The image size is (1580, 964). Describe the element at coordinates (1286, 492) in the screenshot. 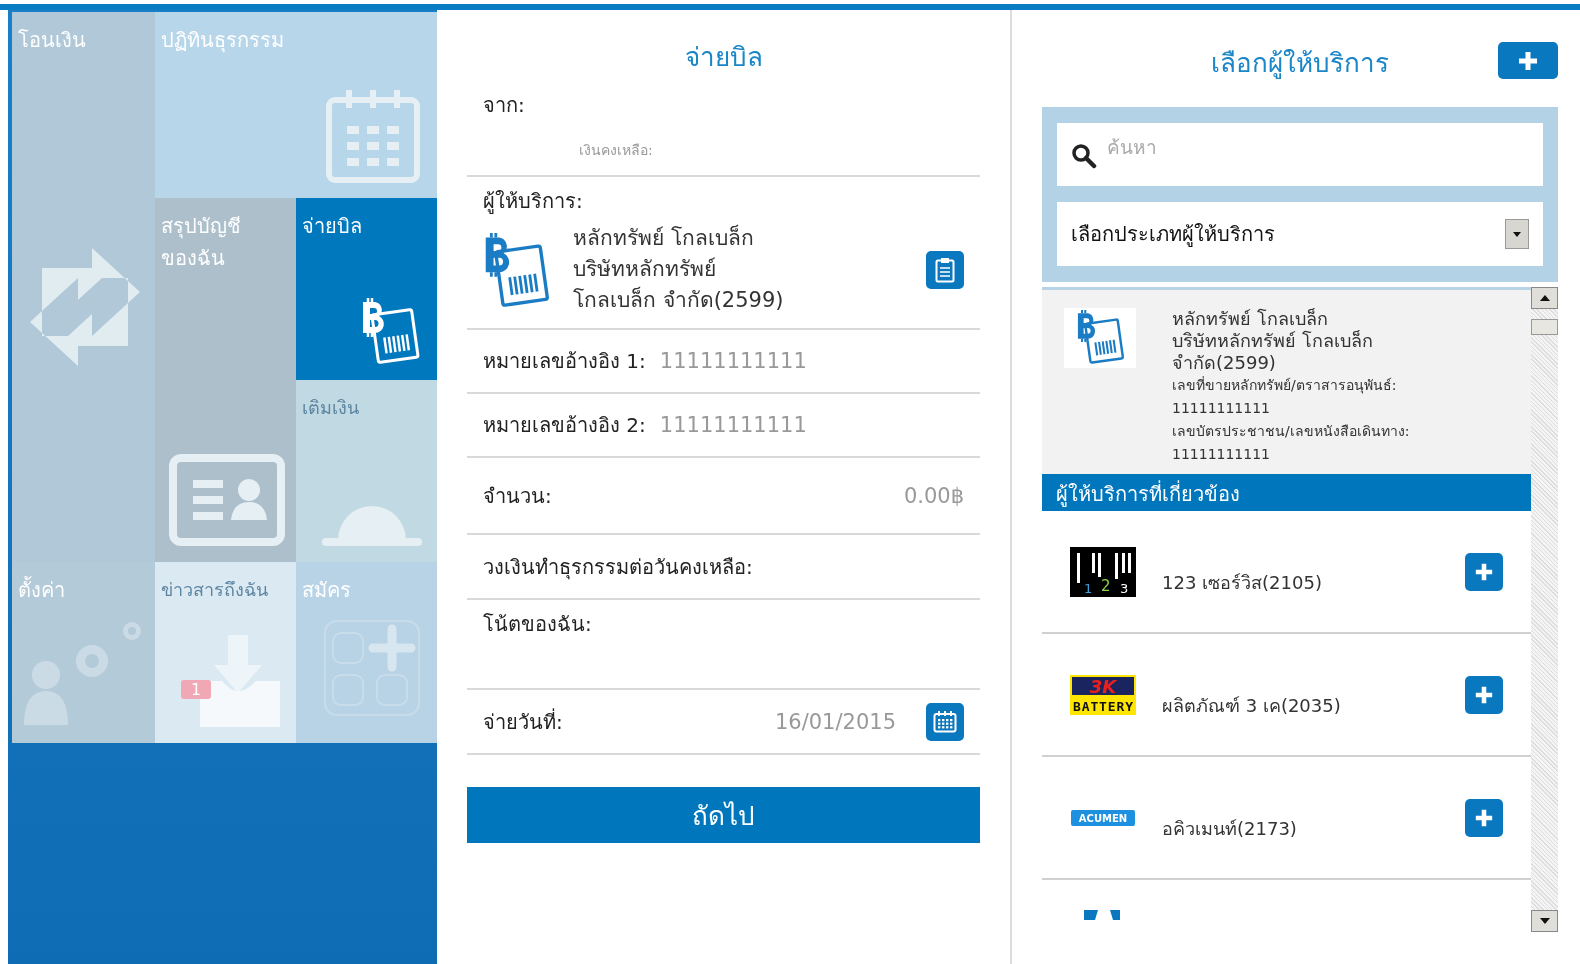

I see `section-header: ผู้ให้บริการที่เกี่ยวข้อง` at that location.